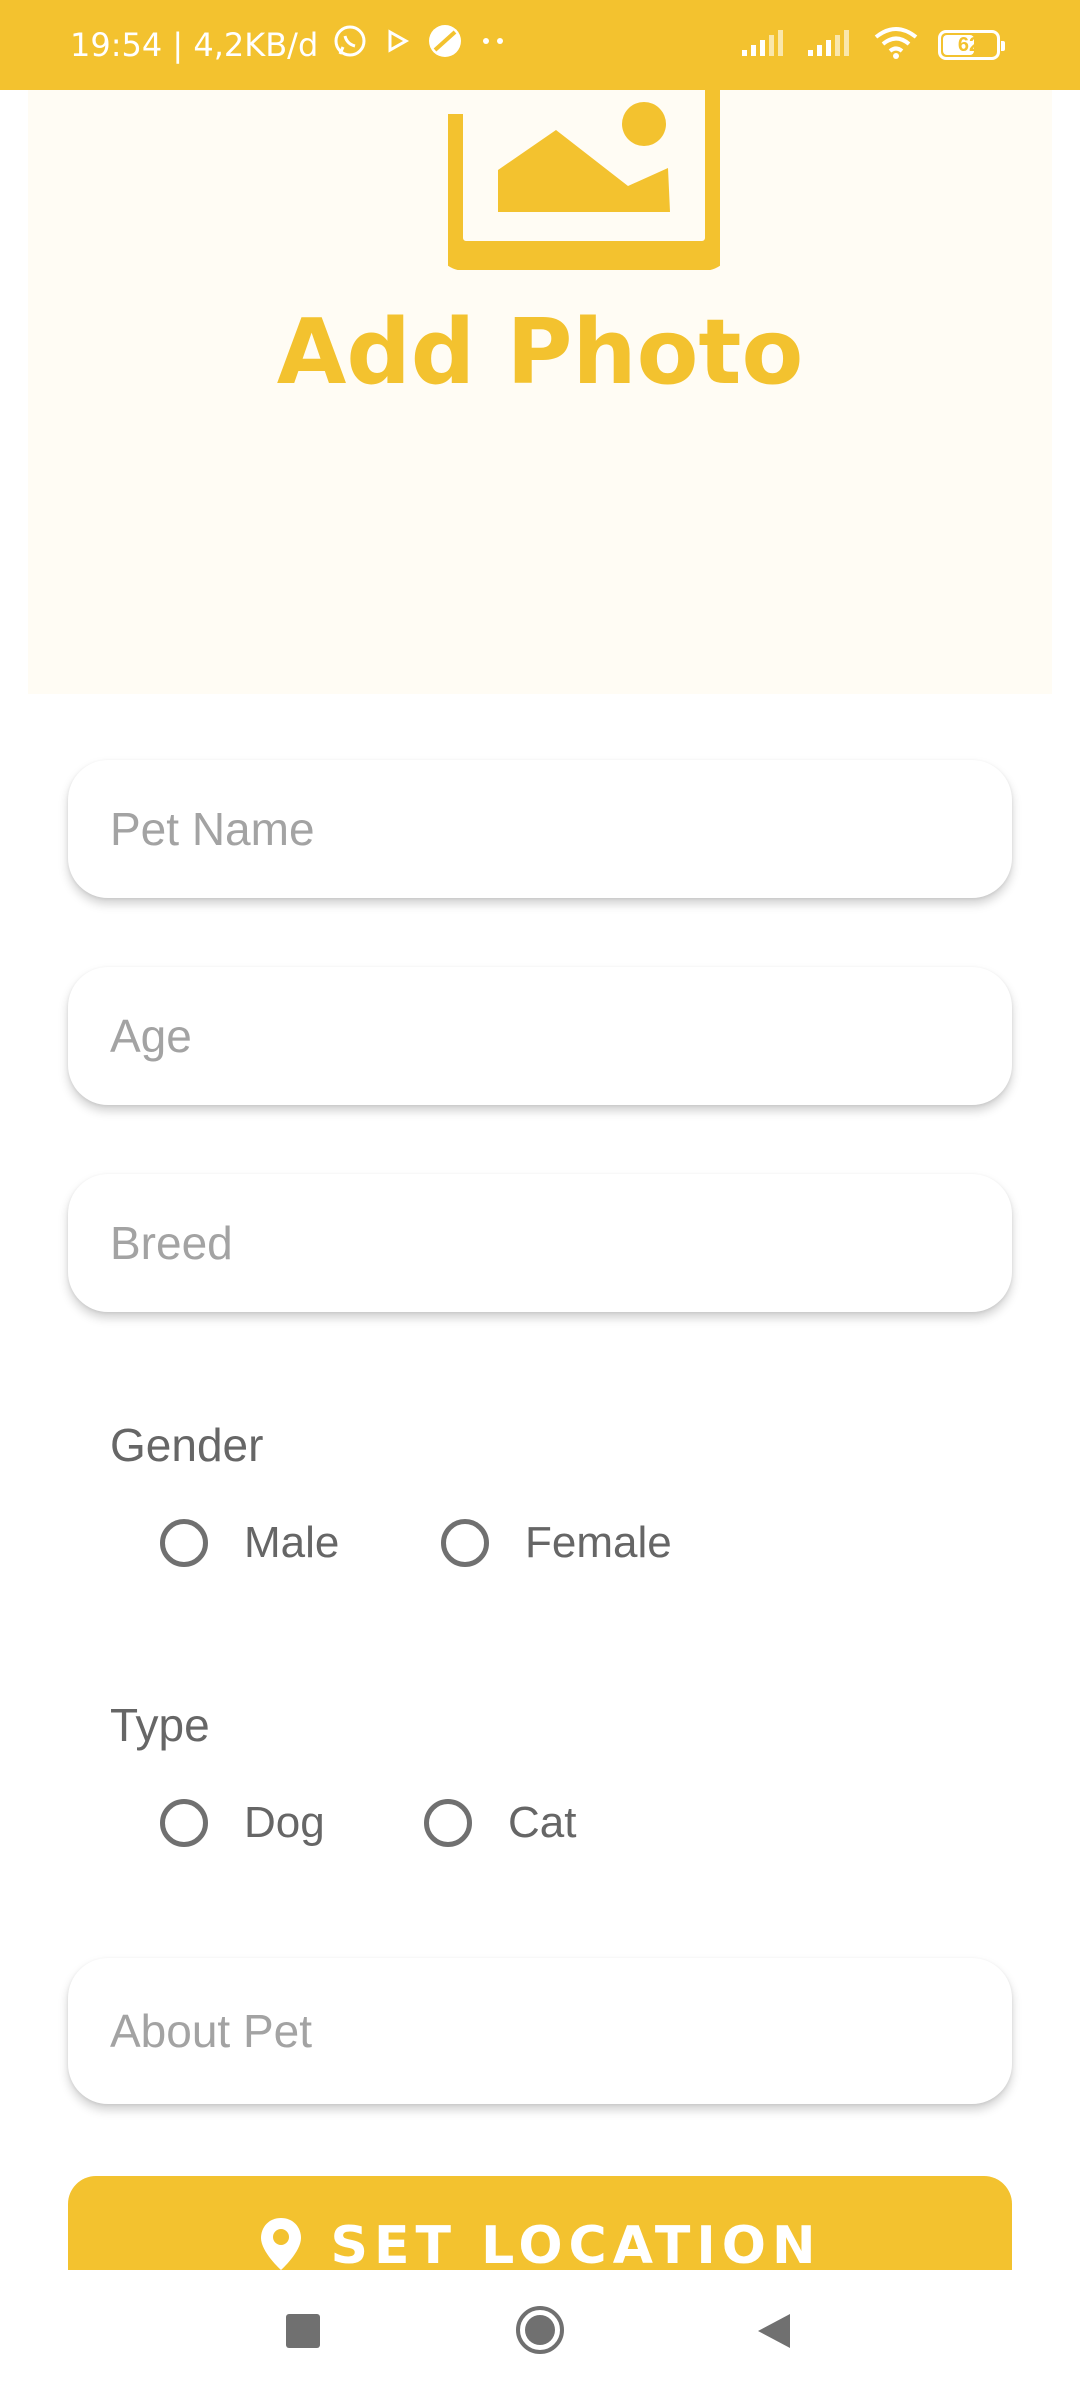  I want to click on navigation-bar, so click(540, 2335).